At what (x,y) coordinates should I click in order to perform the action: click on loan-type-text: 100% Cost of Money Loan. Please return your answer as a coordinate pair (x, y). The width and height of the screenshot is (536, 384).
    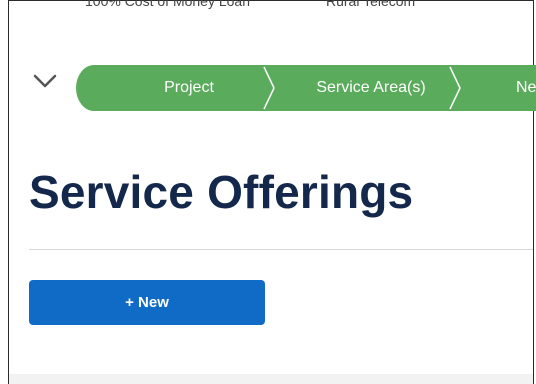
    Looking at the image, I should click on (167, 4).